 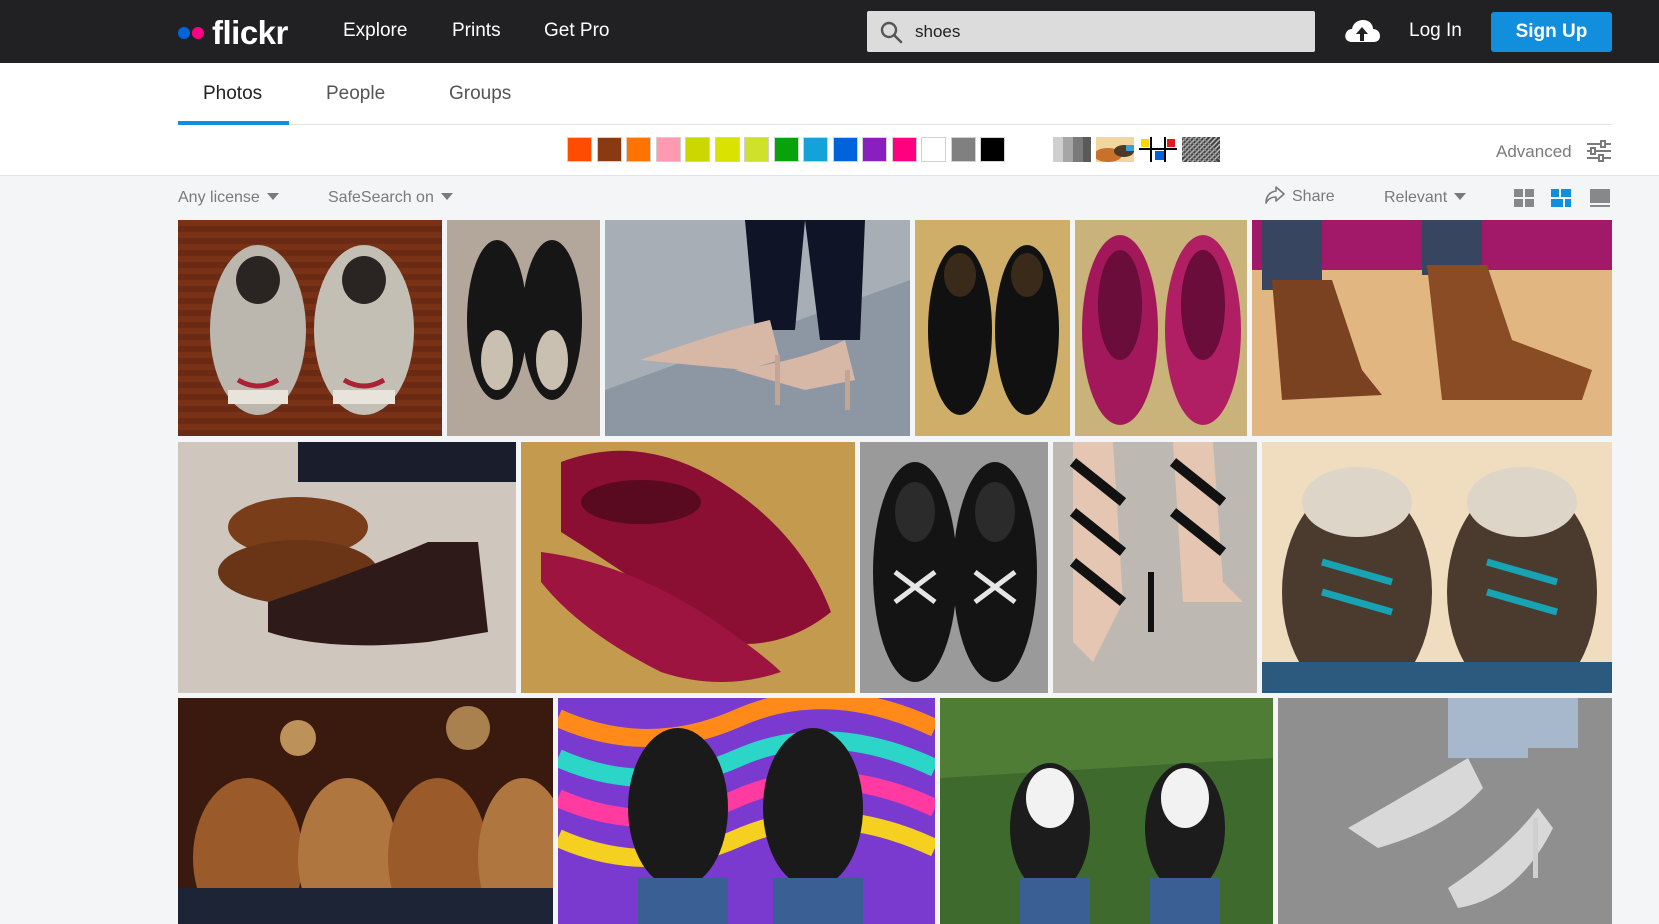 I want to click on share-arrow-icon, so click(x=1275, y=195).